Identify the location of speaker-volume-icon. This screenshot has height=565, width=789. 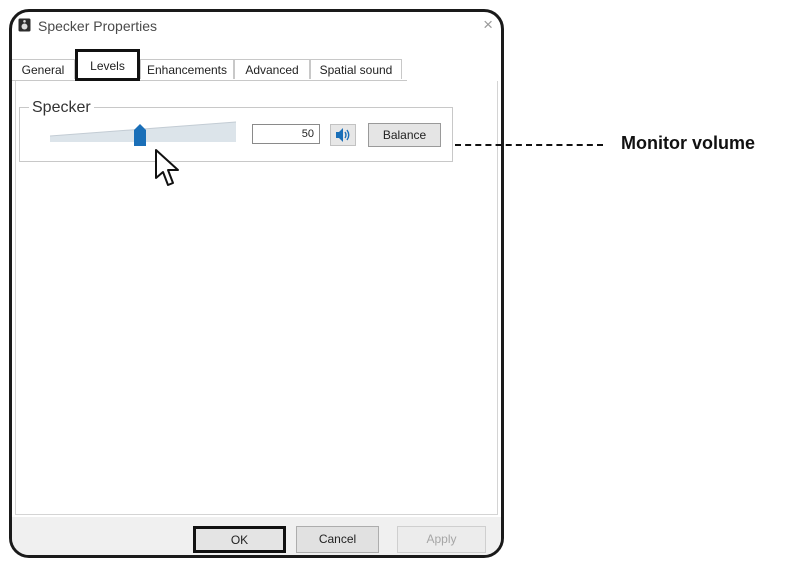
(343, 135).